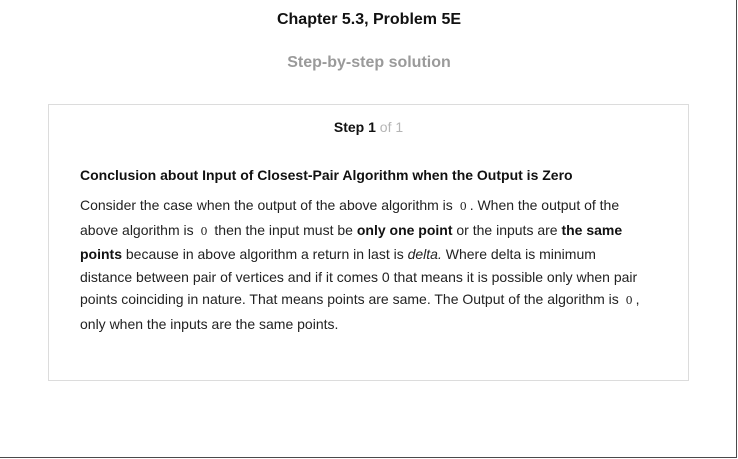 The height and width of the screenshot is (459, 738). What do you see at coordinates (507, 229) in the screenshot?
I see `body-text-segment: or the inputs are` at bounding box center [507, 229].